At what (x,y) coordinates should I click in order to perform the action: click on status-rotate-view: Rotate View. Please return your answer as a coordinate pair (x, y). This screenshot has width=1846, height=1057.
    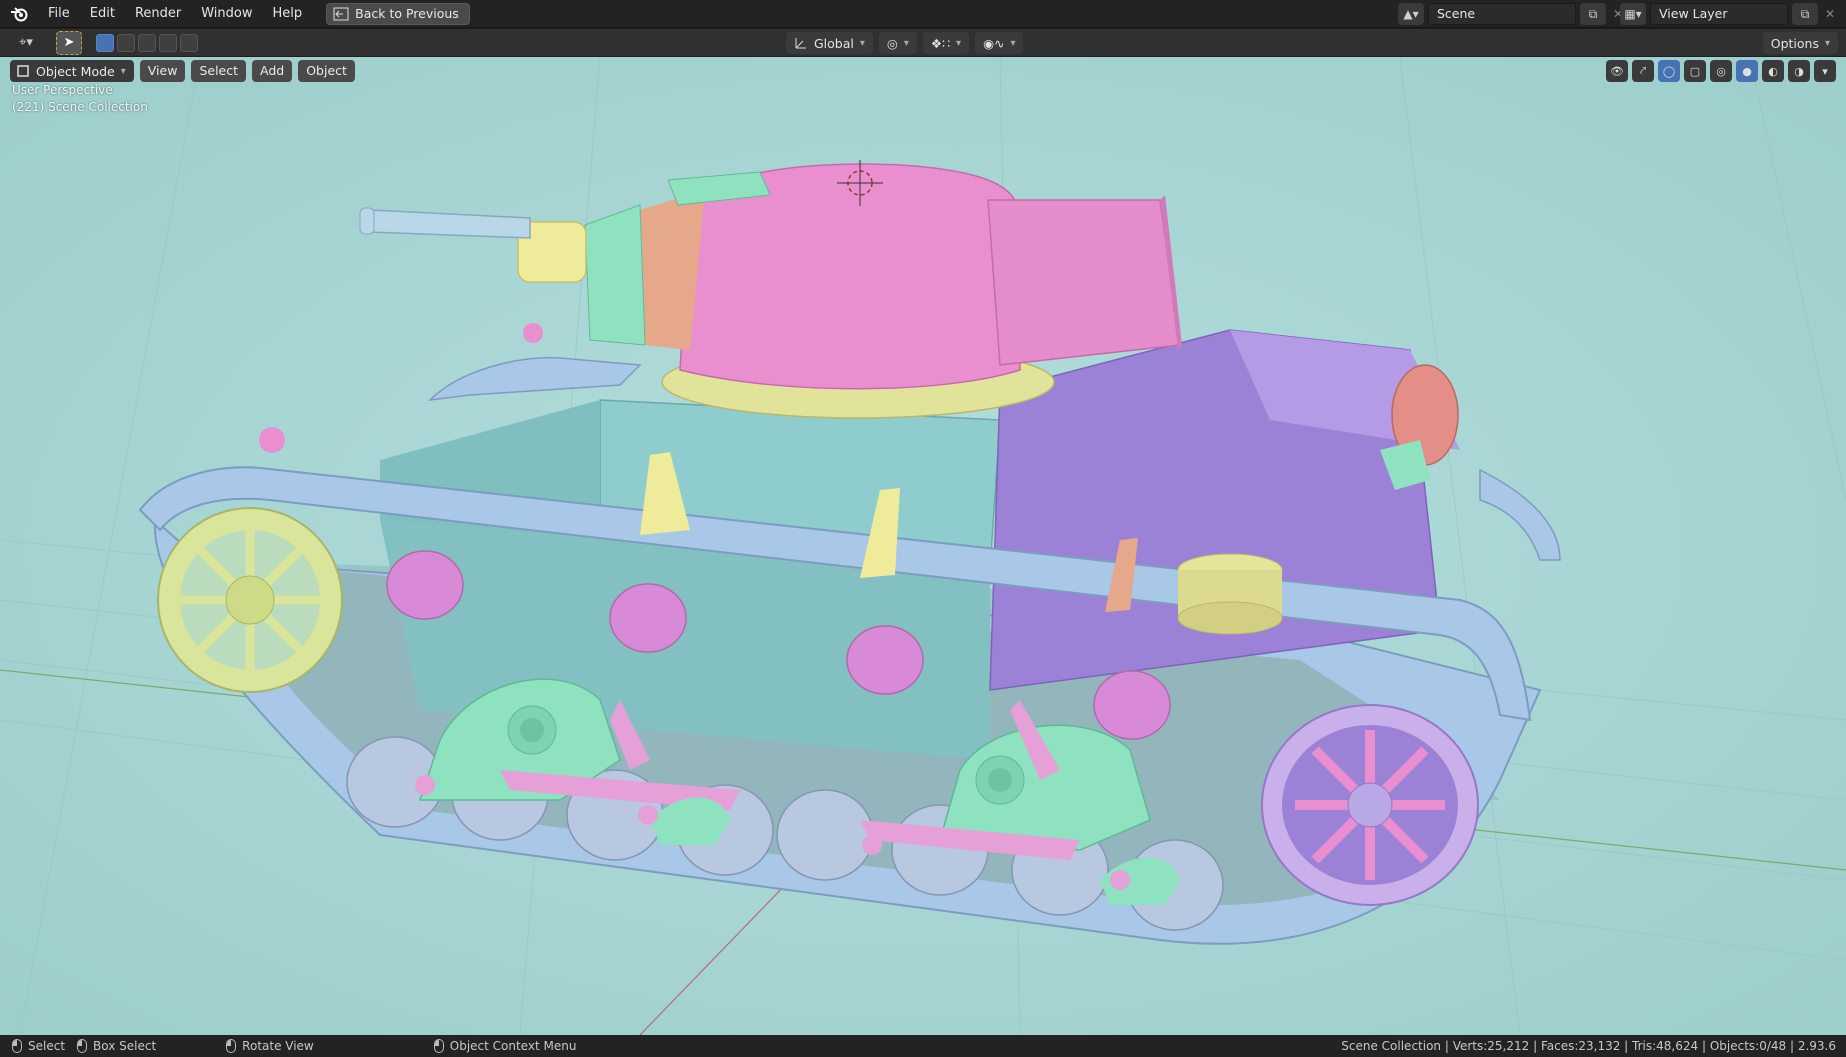
    Looking at the image, I should click on (270, 1046).